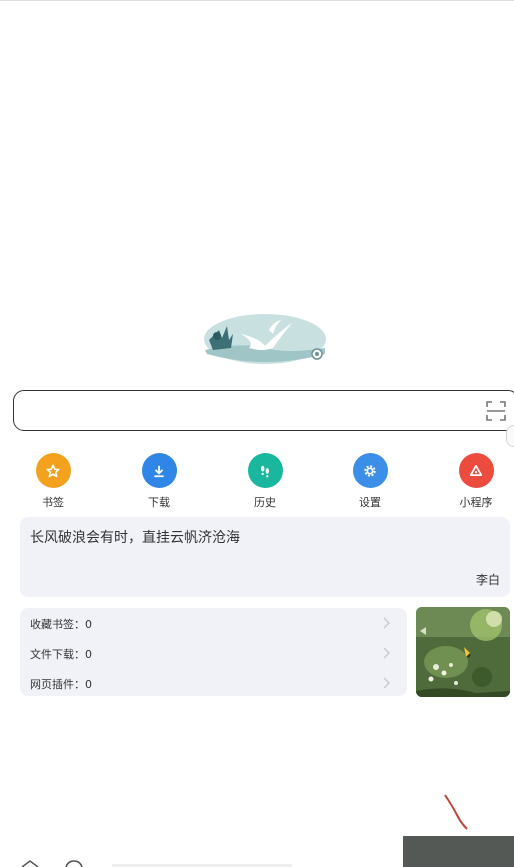  What do you see at coordinates (265, 557) in the screenshot?
I see `daily-quote-card: 长风破浪会有时，直挂云帆济沧海 李白` at bounding box center [265, 557].